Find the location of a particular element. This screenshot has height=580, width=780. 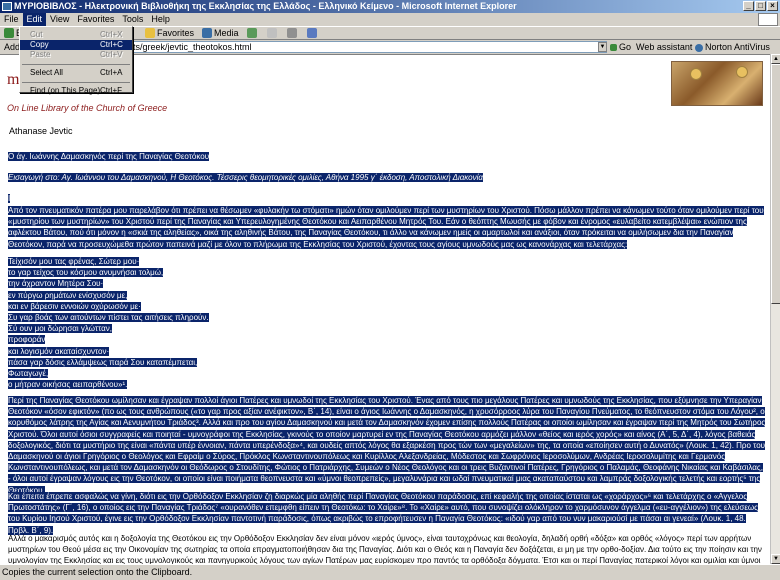

hymn-line-text: προφοράν is located at coordinates (27, 340).